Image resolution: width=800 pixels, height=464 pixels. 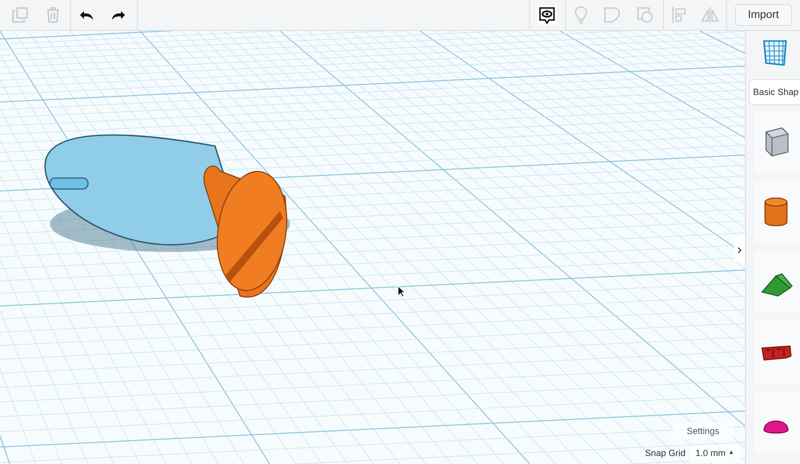 I want to click on workplane-icon, so click(x=775, y=53).